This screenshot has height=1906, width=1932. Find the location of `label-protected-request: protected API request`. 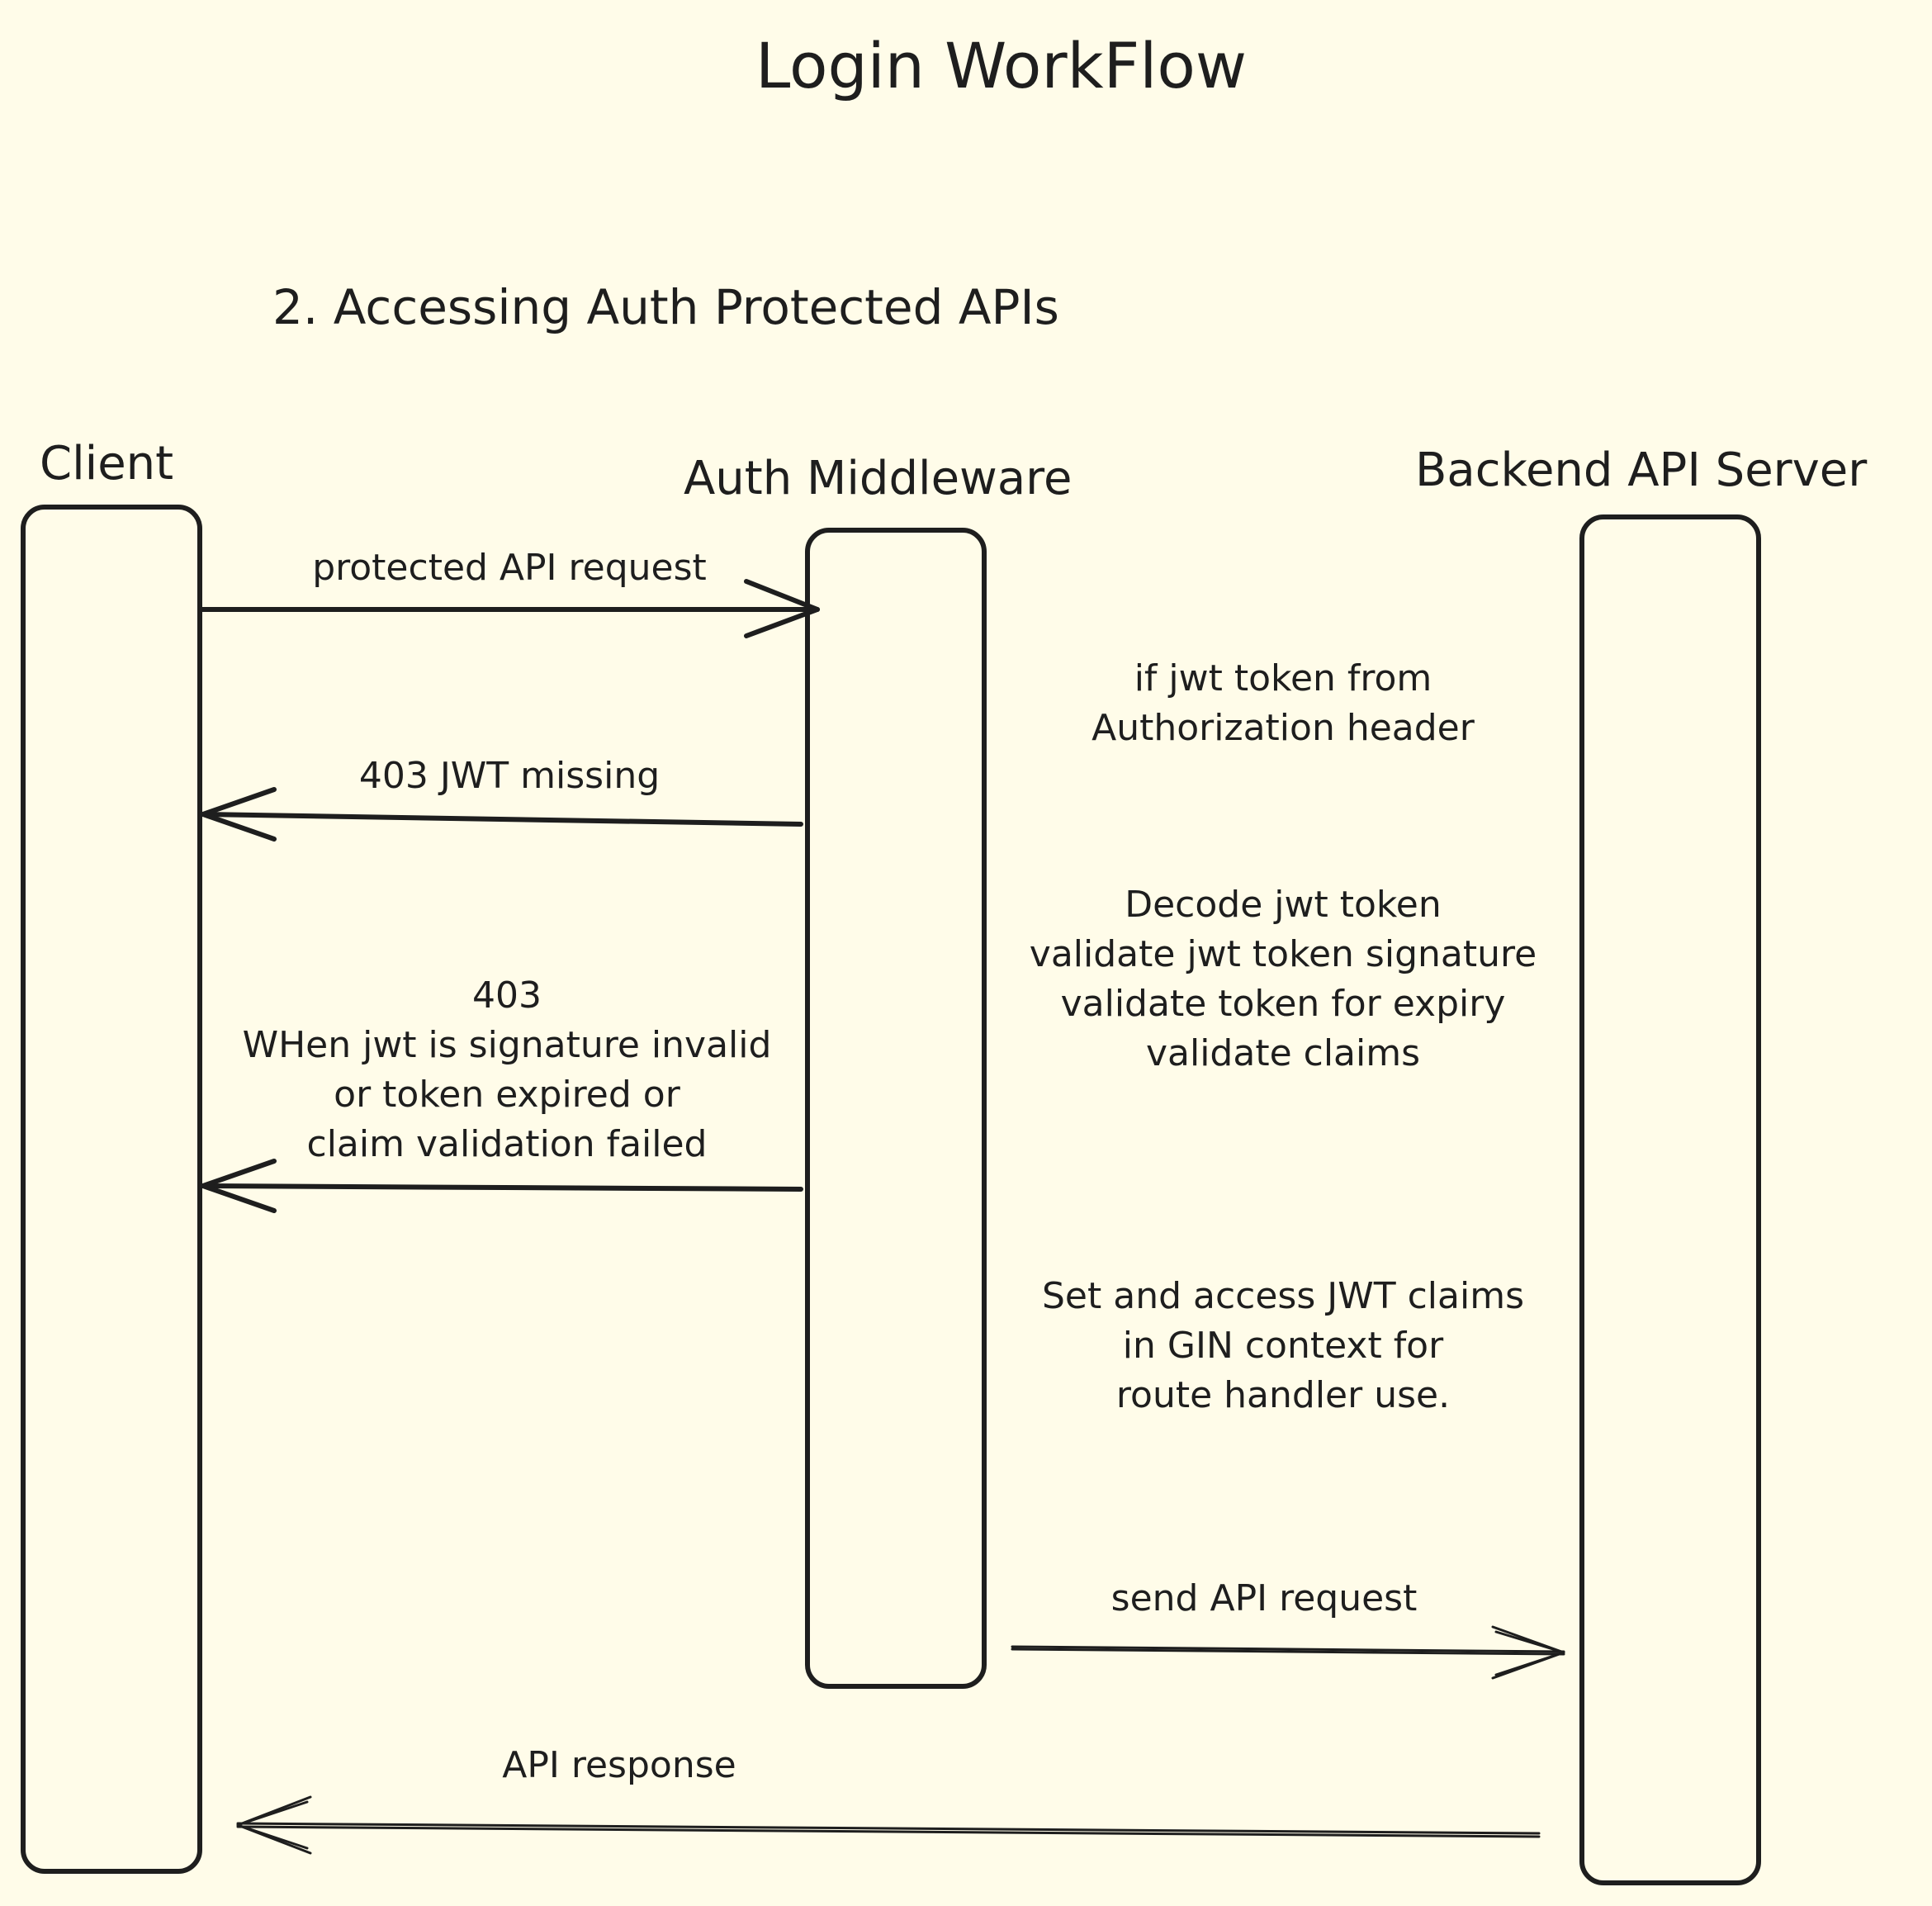

label-protected-request: protected API request is located at coordinates (509, 568).